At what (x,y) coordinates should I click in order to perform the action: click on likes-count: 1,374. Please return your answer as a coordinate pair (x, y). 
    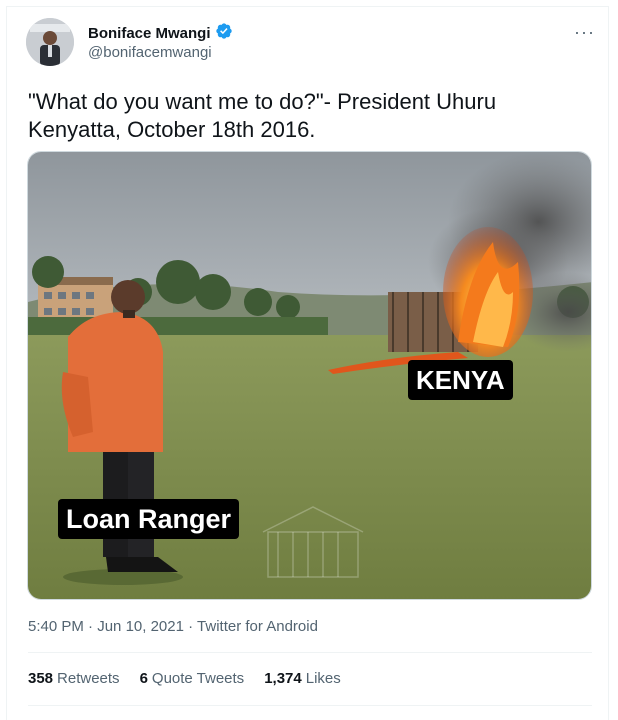
    Looking at the image, I should click on (283, 678).